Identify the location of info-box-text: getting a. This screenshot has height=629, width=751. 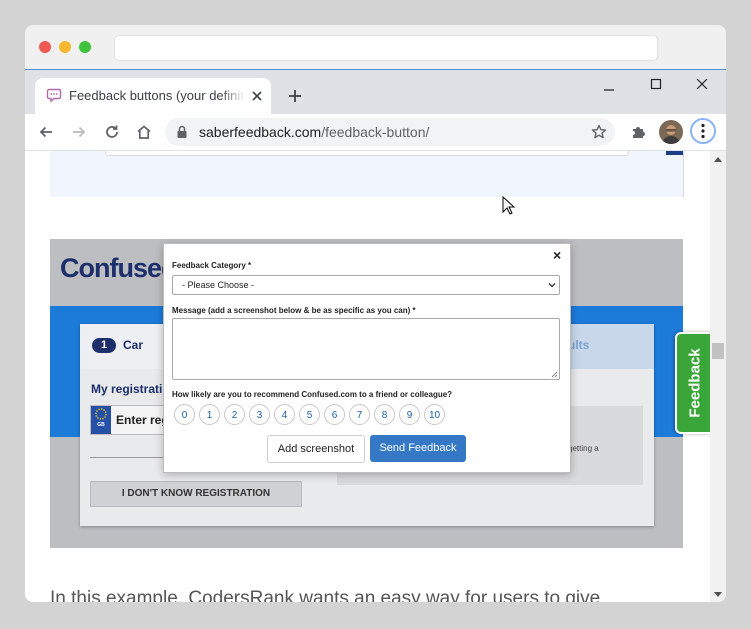
(583, 448).